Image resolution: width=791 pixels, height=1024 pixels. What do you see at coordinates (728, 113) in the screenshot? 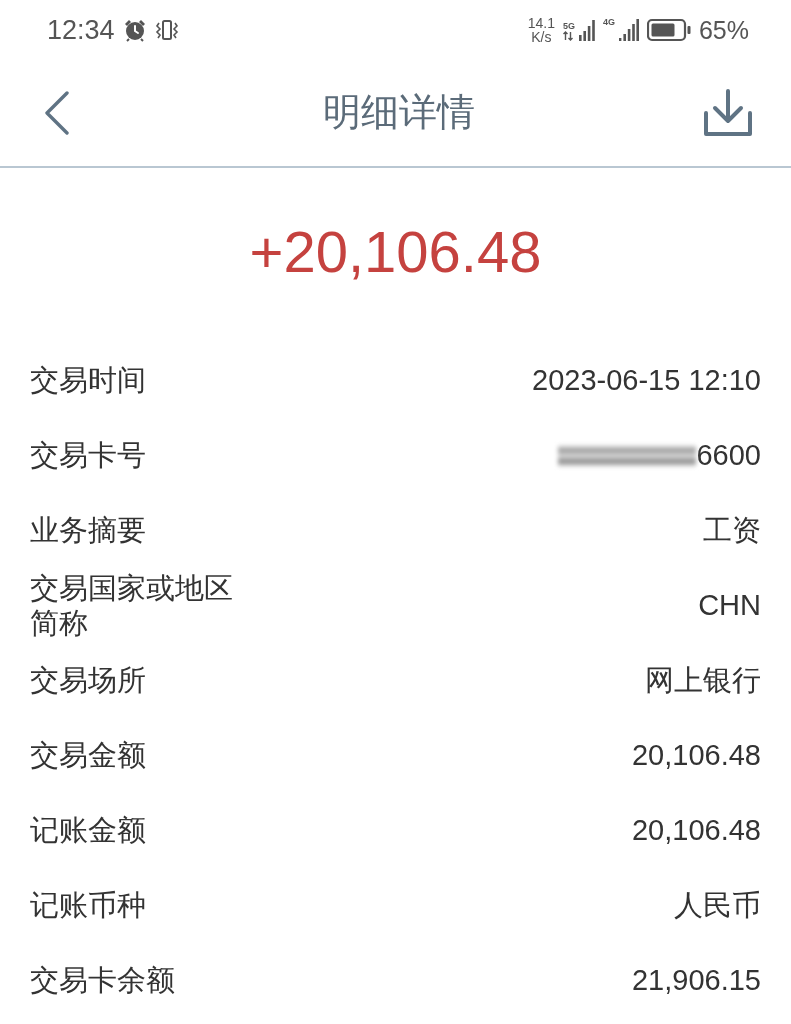
I see `download-icon` at bounding box center [728, 113].